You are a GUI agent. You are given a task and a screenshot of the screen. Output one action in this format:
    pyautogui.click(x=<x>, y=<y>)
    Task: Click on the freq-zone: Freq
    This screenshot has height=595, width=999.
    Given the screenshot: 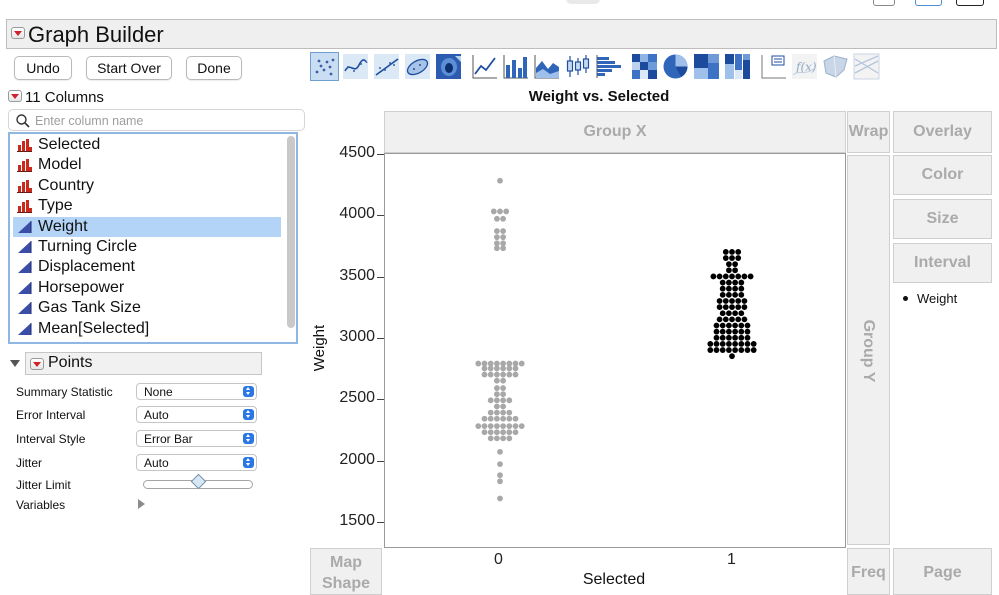 What is the action you would take?
    pyautogui.click(x=868, y=571)
    